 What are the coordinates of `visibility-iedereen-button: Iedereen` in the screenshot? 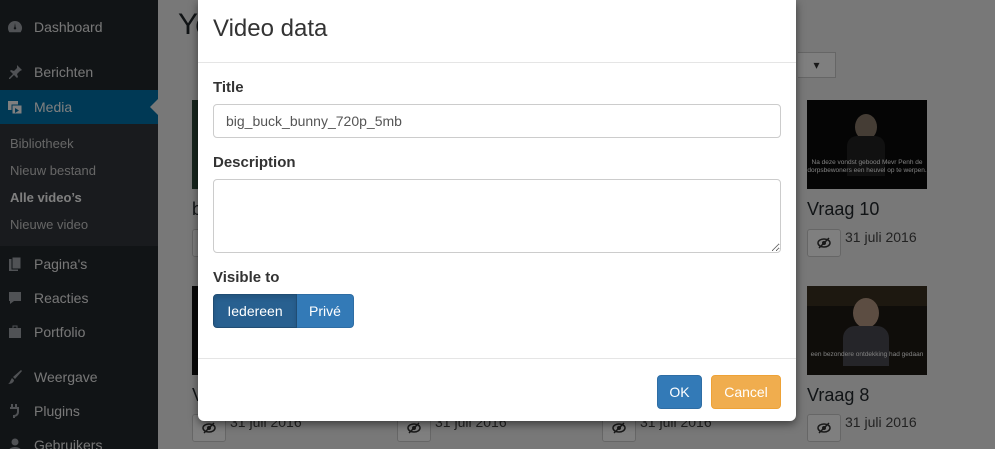 It's located at (255, 311).